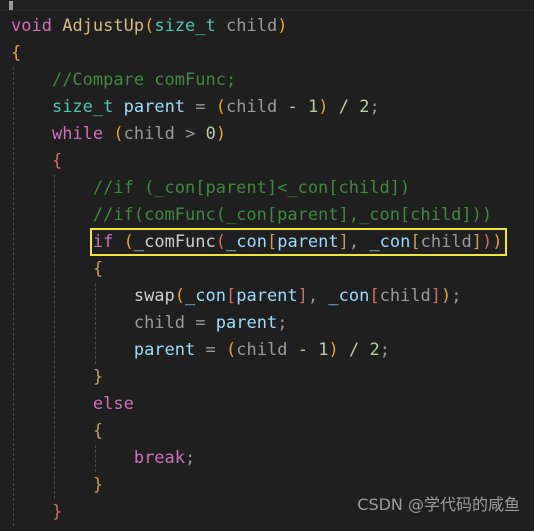 This screenshot has height=531, width=534. I want to click on code-line: if (_comFunc(_con[parent], _con[child])), so click(267, 242).